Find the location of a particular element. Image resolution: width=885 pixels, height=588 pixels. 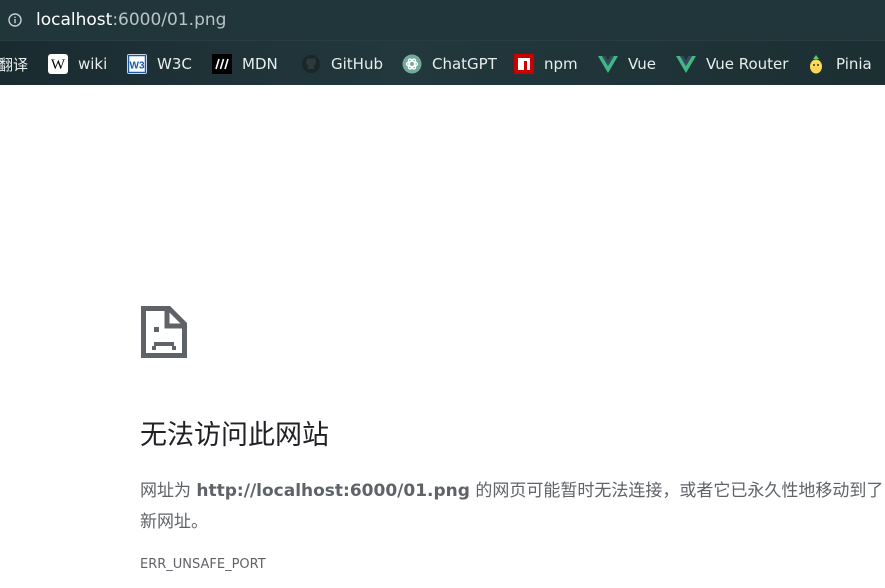

mdn-icon is located at coordinates (222, 64).